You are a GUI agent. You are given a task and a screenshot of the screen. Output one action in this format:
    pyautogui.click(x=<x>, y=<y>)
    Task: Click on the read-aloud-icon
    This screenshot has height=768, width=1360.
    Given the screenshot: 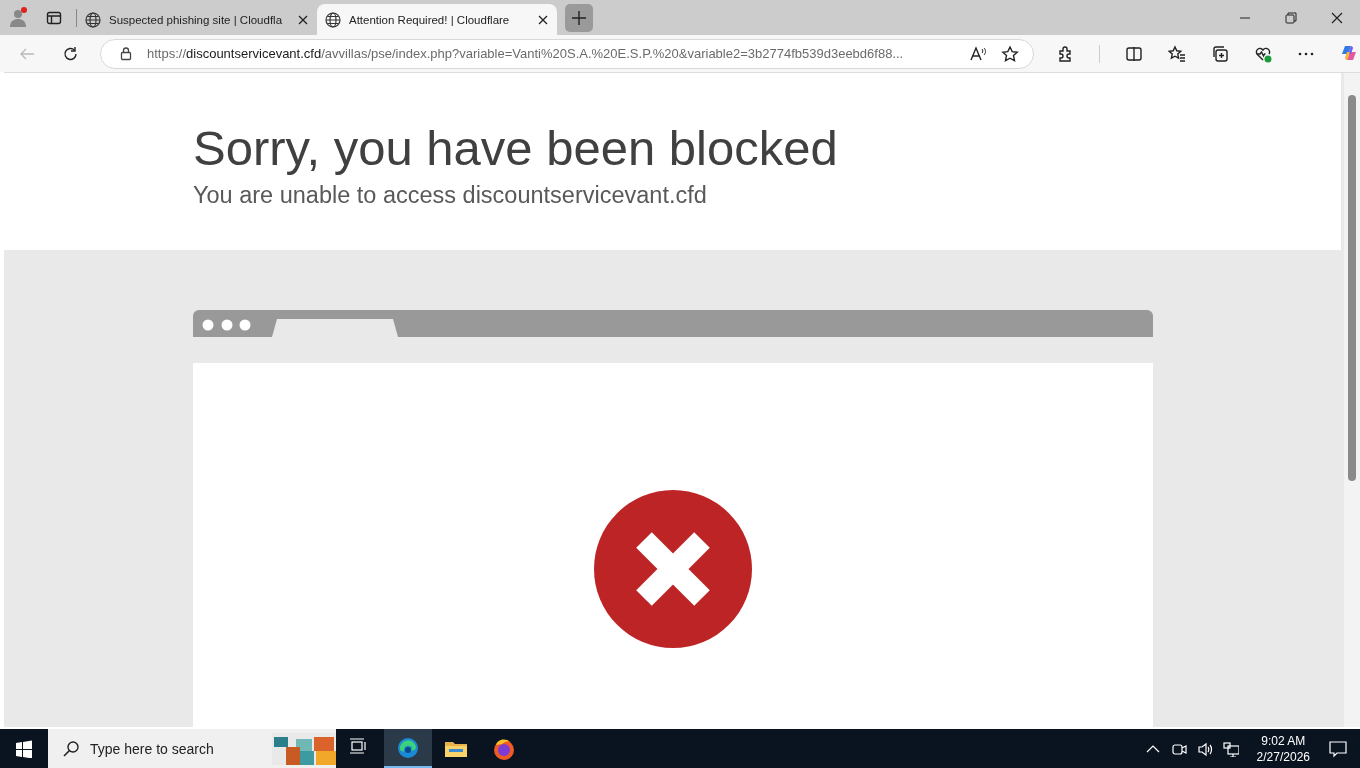 What is the action you would take?
    pyautogui.click(x=978, y=53)
    